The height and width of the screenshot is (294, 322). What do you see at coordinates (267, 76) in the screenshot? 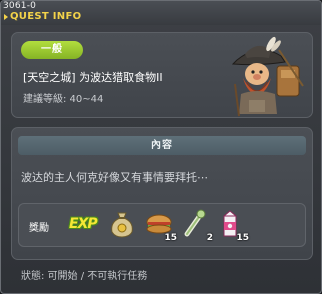
I see `npc-portrait-icon` at bounding box center [267, 76].